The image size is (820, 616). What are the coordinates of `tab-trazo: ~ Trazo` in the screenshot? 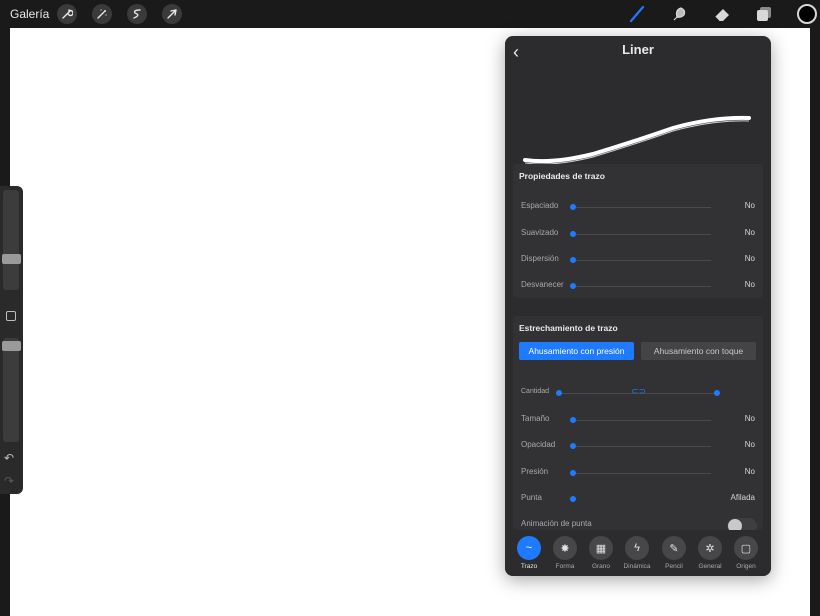 It's located at (529, 553).